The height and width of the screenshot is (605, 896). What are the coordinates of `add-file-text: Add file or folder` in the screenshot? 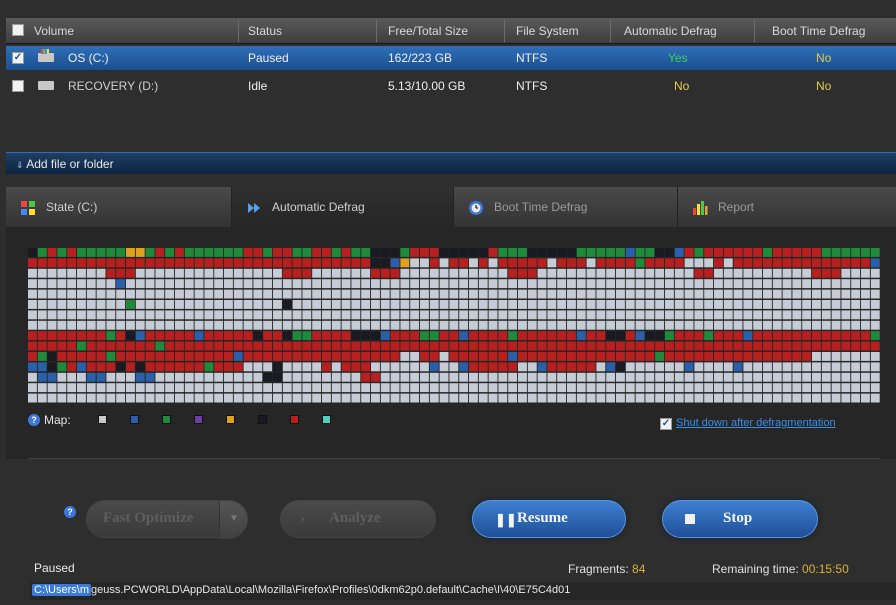 It's located at (70, 164).